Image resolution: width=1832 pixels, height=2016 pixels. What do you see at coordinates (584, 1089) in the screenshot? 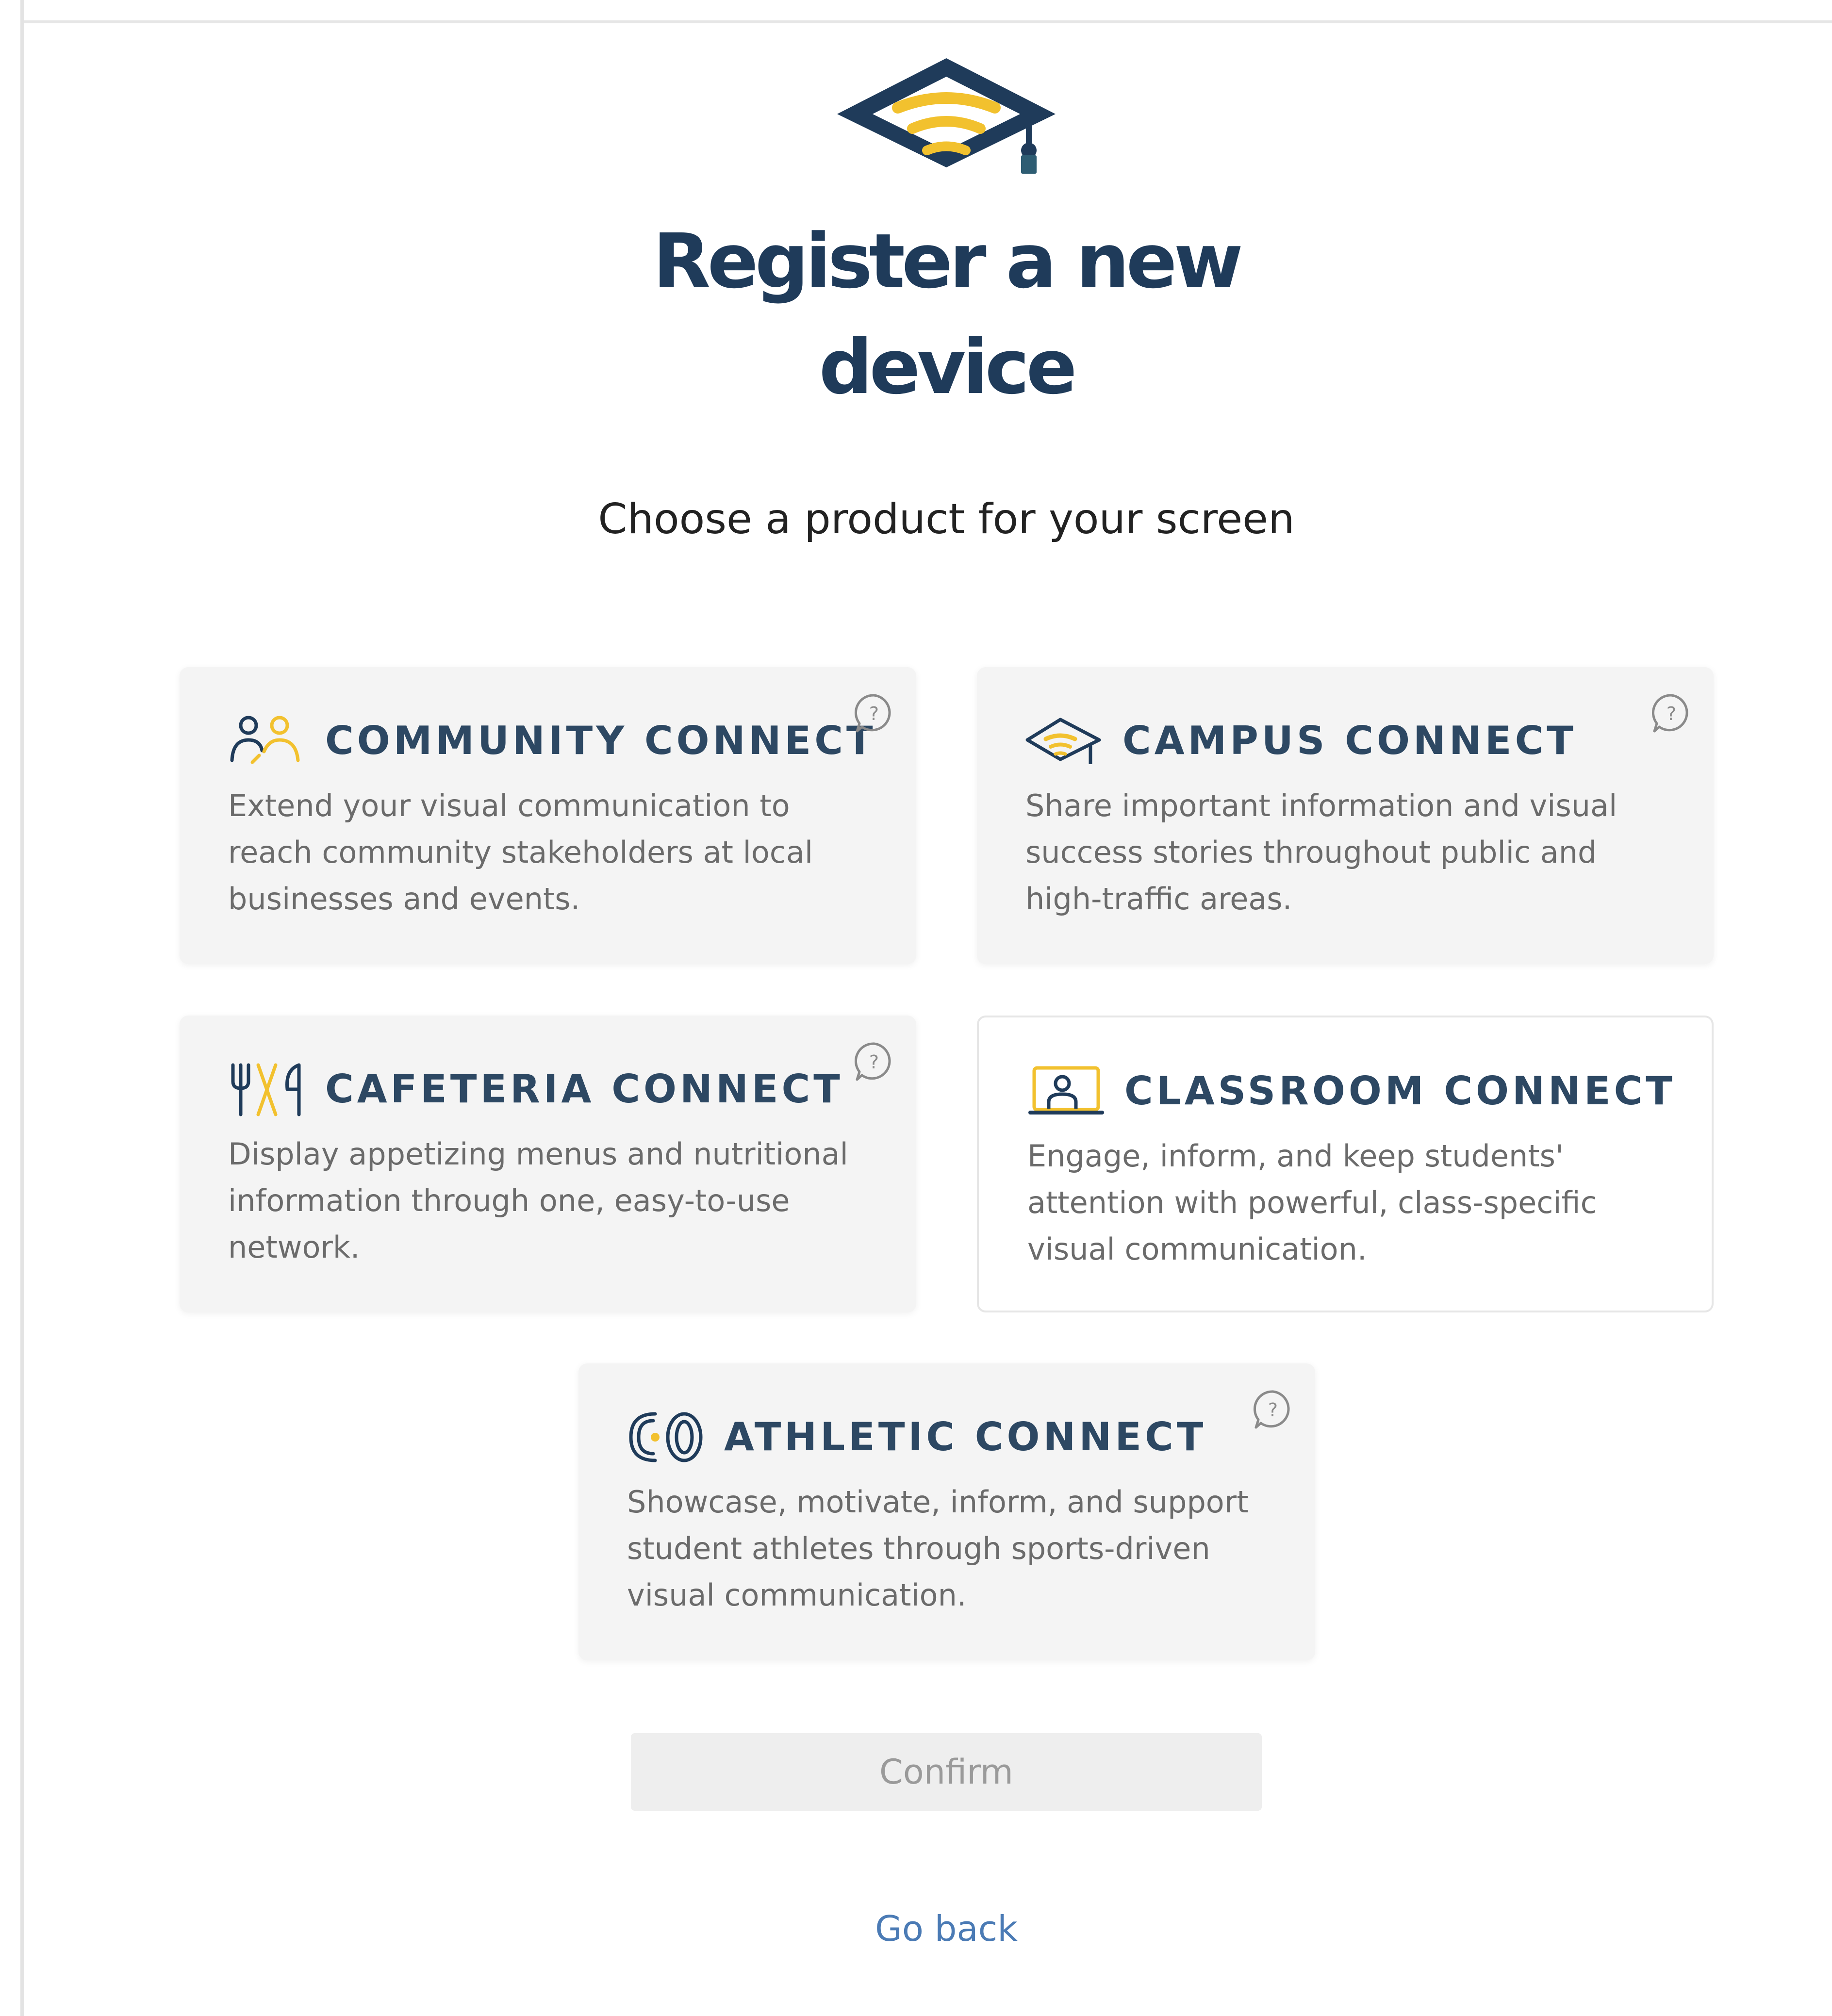
I see `card-title: CAFETERIA CONNECT` at bounding box center [584, 1089].